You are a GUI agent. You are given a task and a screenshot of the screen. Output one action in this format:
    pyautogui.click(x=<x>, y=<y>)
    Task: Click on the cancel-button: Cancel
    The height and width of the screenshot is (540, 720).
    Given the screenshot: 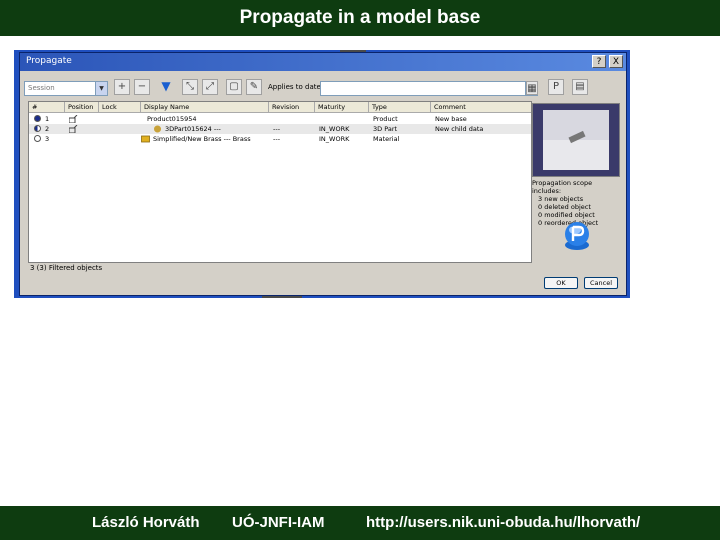 What is the action you would take?
    pyautogui.click(x=601, y=283)
    